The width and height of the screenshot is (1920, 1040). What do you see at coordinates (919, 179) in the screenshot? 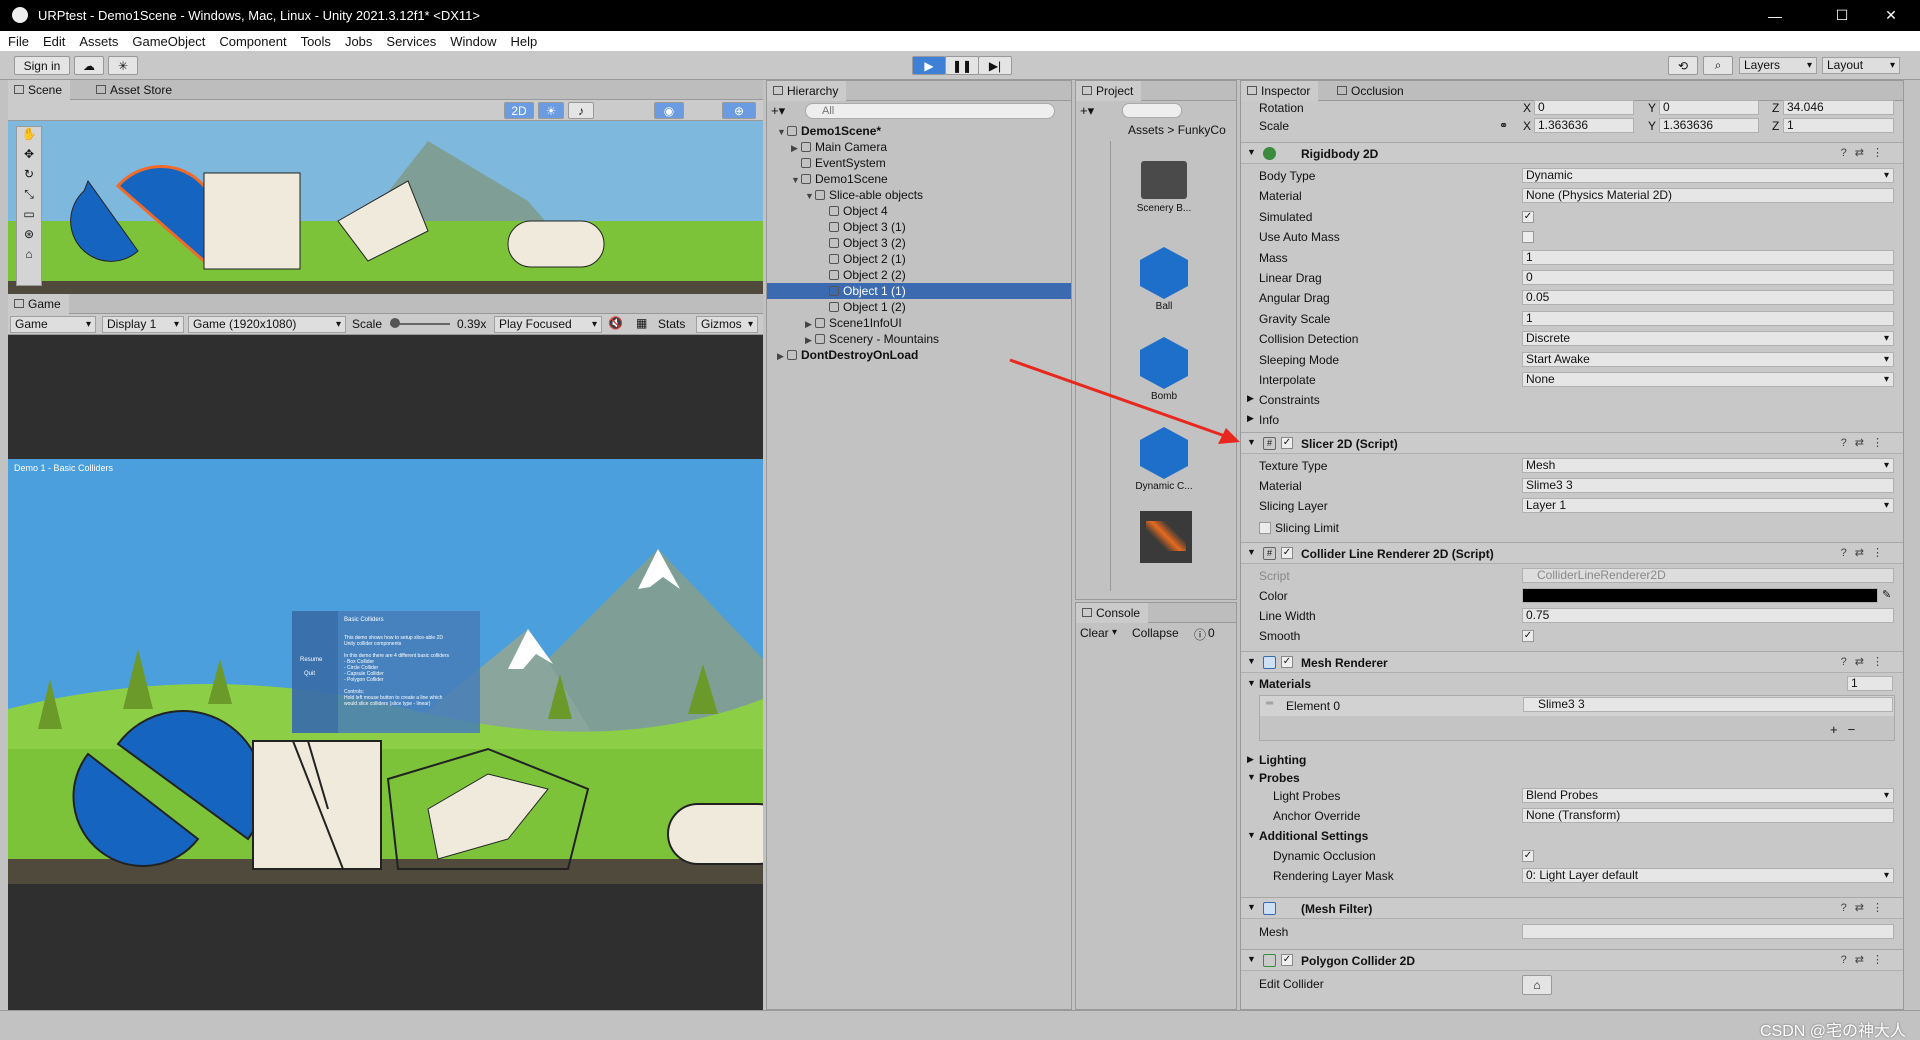
I see `hierarchy-row: ▼ Demo1Scene` at bounding box center [919, 179].